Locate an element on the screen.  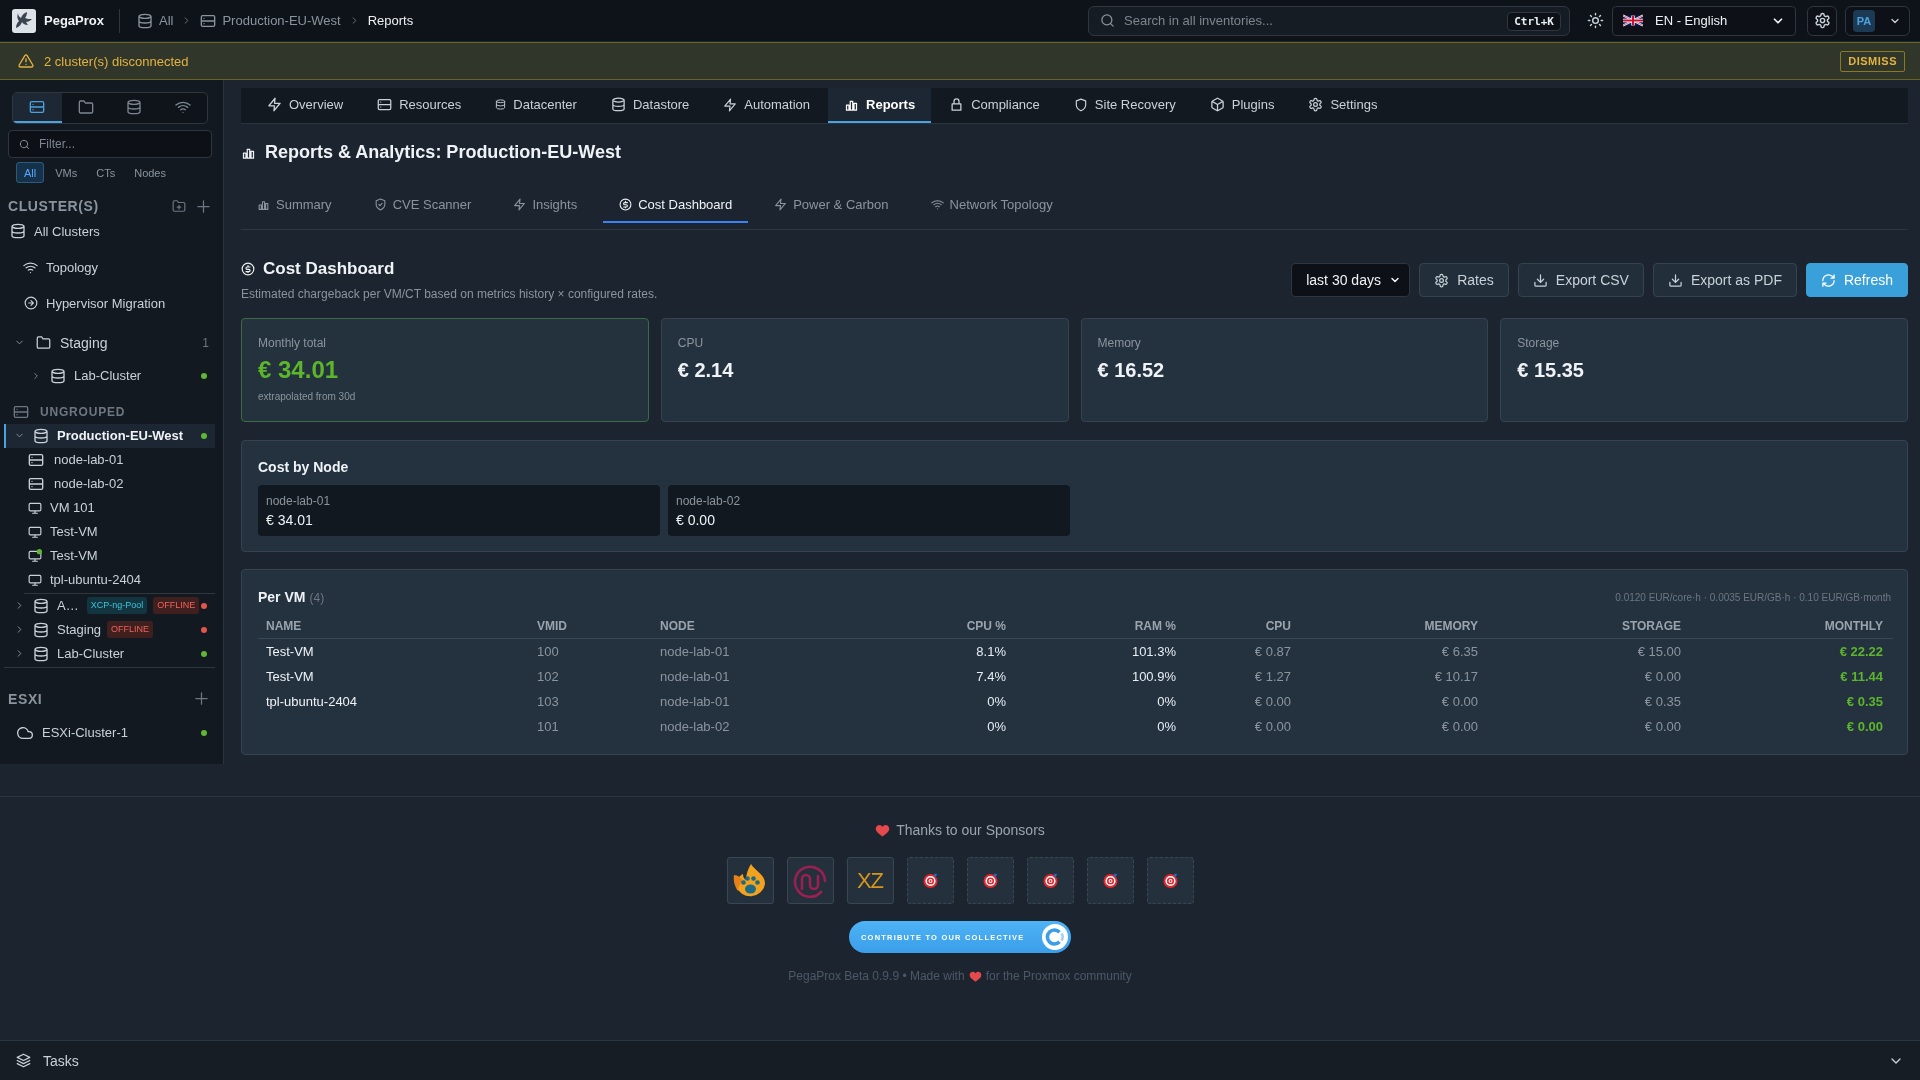
nav-tab: Automation is located at coordinates (767, 105).